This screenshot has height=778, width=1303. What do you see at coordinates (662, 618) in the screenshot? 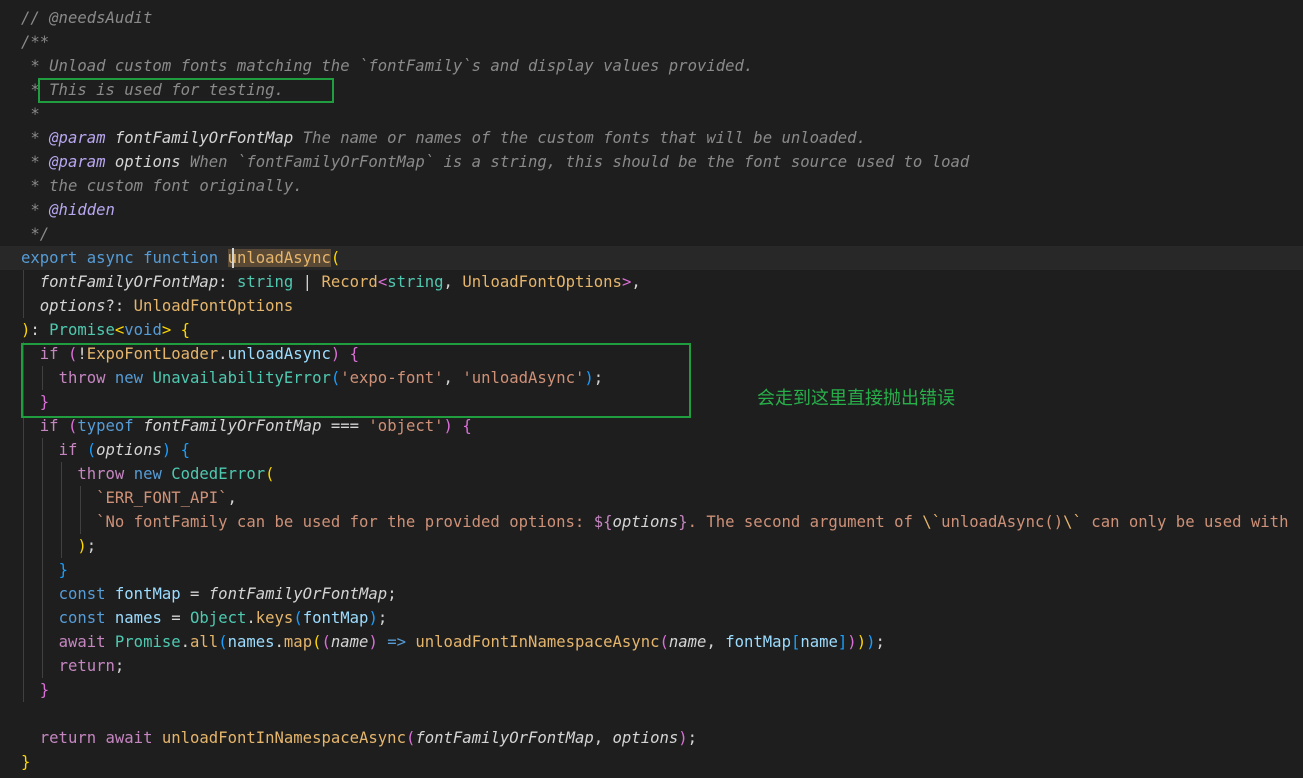
I see `code-line: const names = Object.keys(fontMap);` at bounding box center [662, 618].